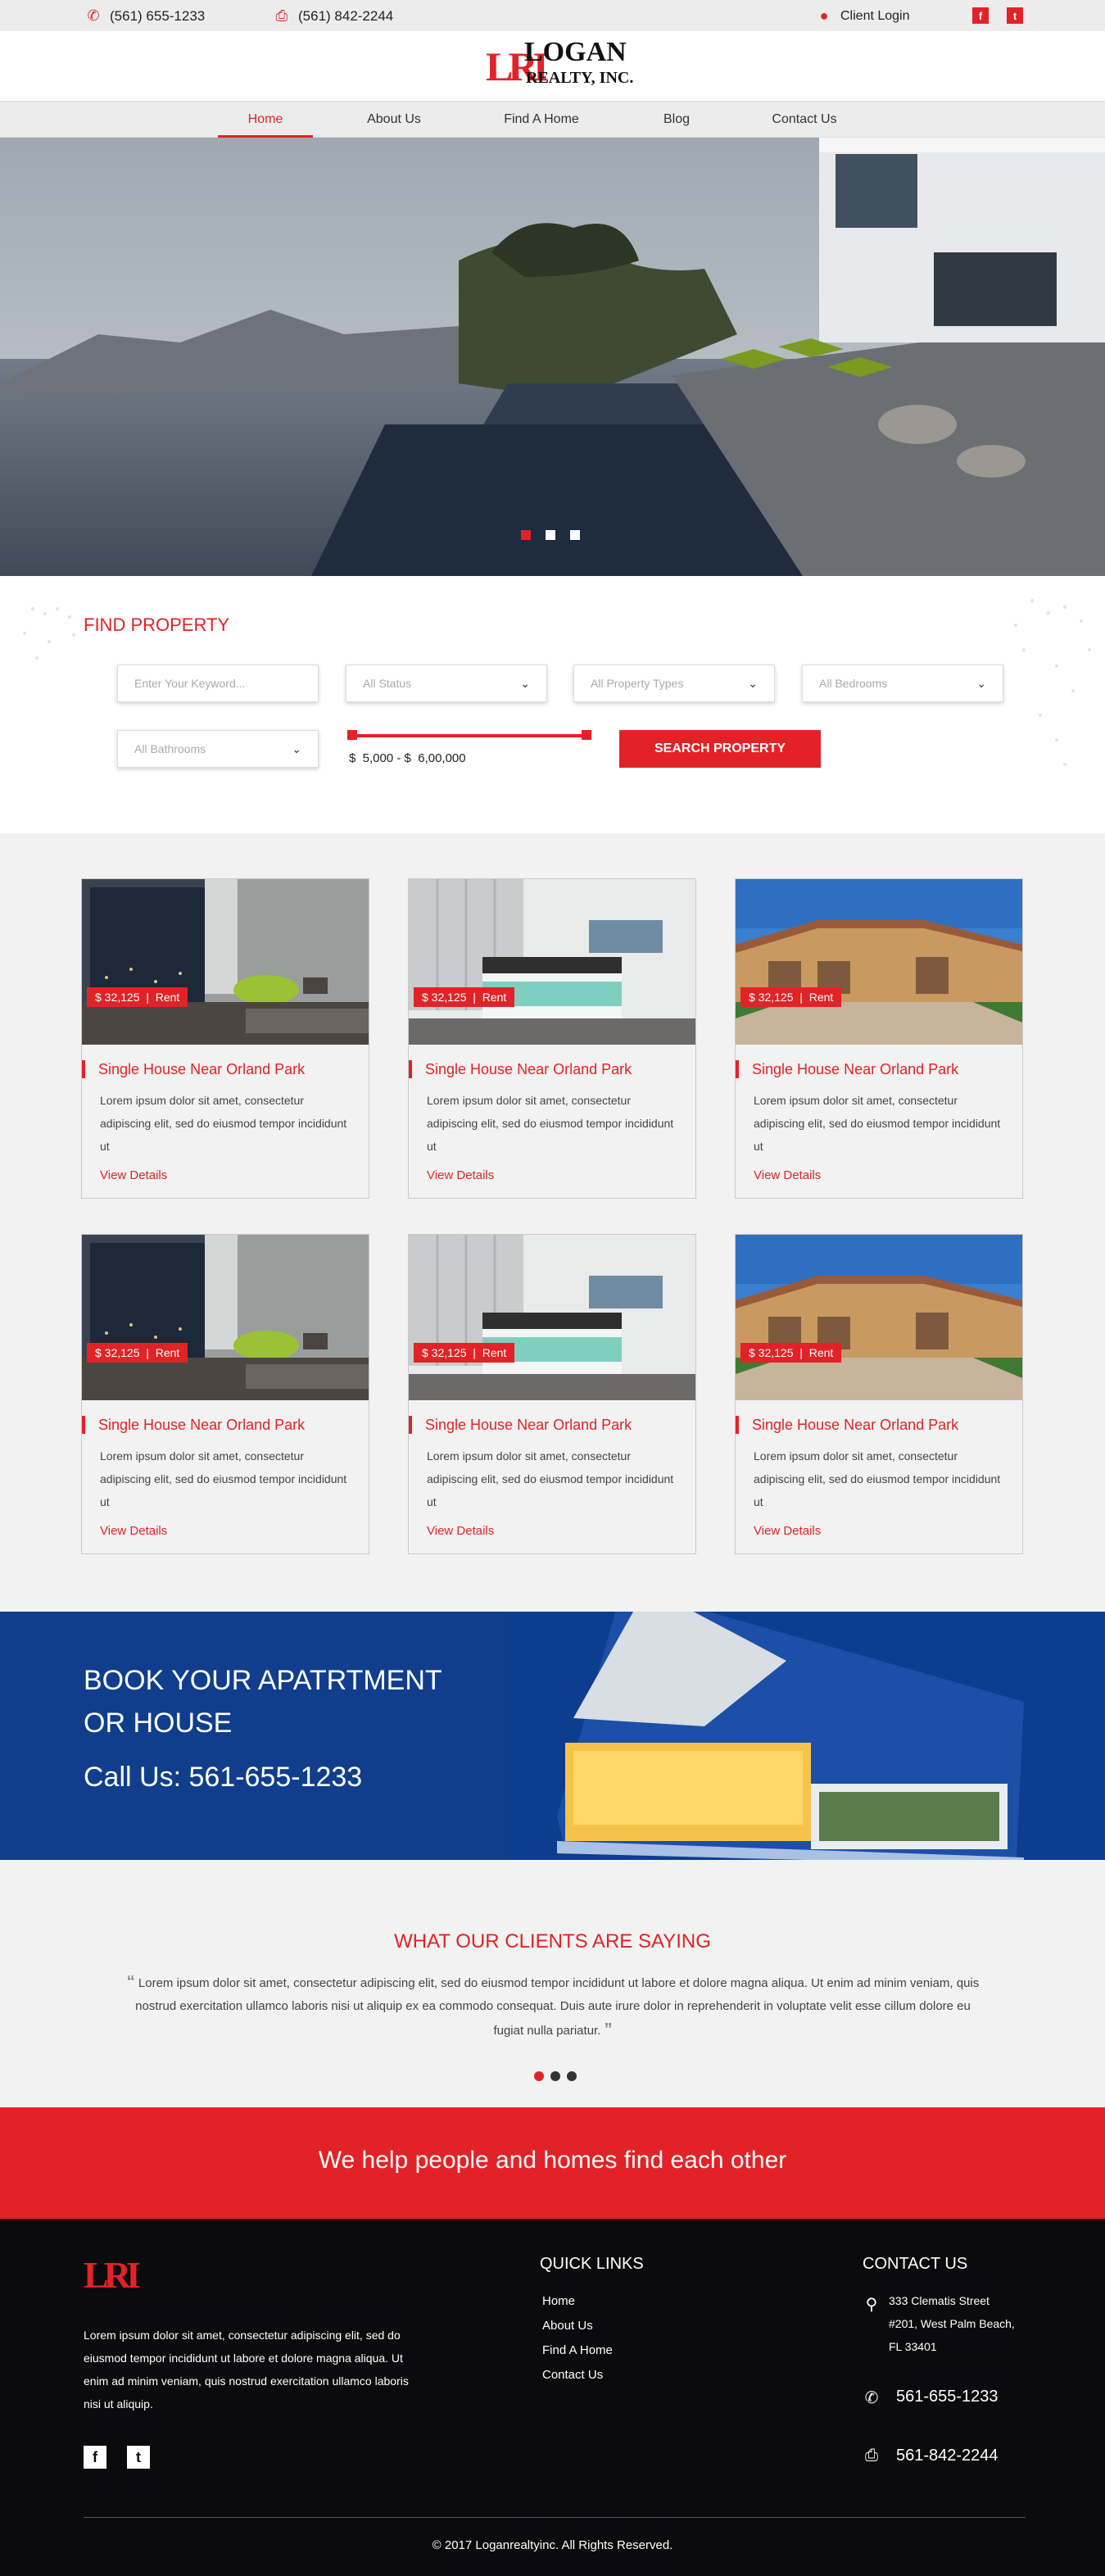 This screenshot has height=2576, width=1105. Describe the element at coordinates (95, 2457) in the screenshot. I see `footer-facebook-icon: f` at that location.